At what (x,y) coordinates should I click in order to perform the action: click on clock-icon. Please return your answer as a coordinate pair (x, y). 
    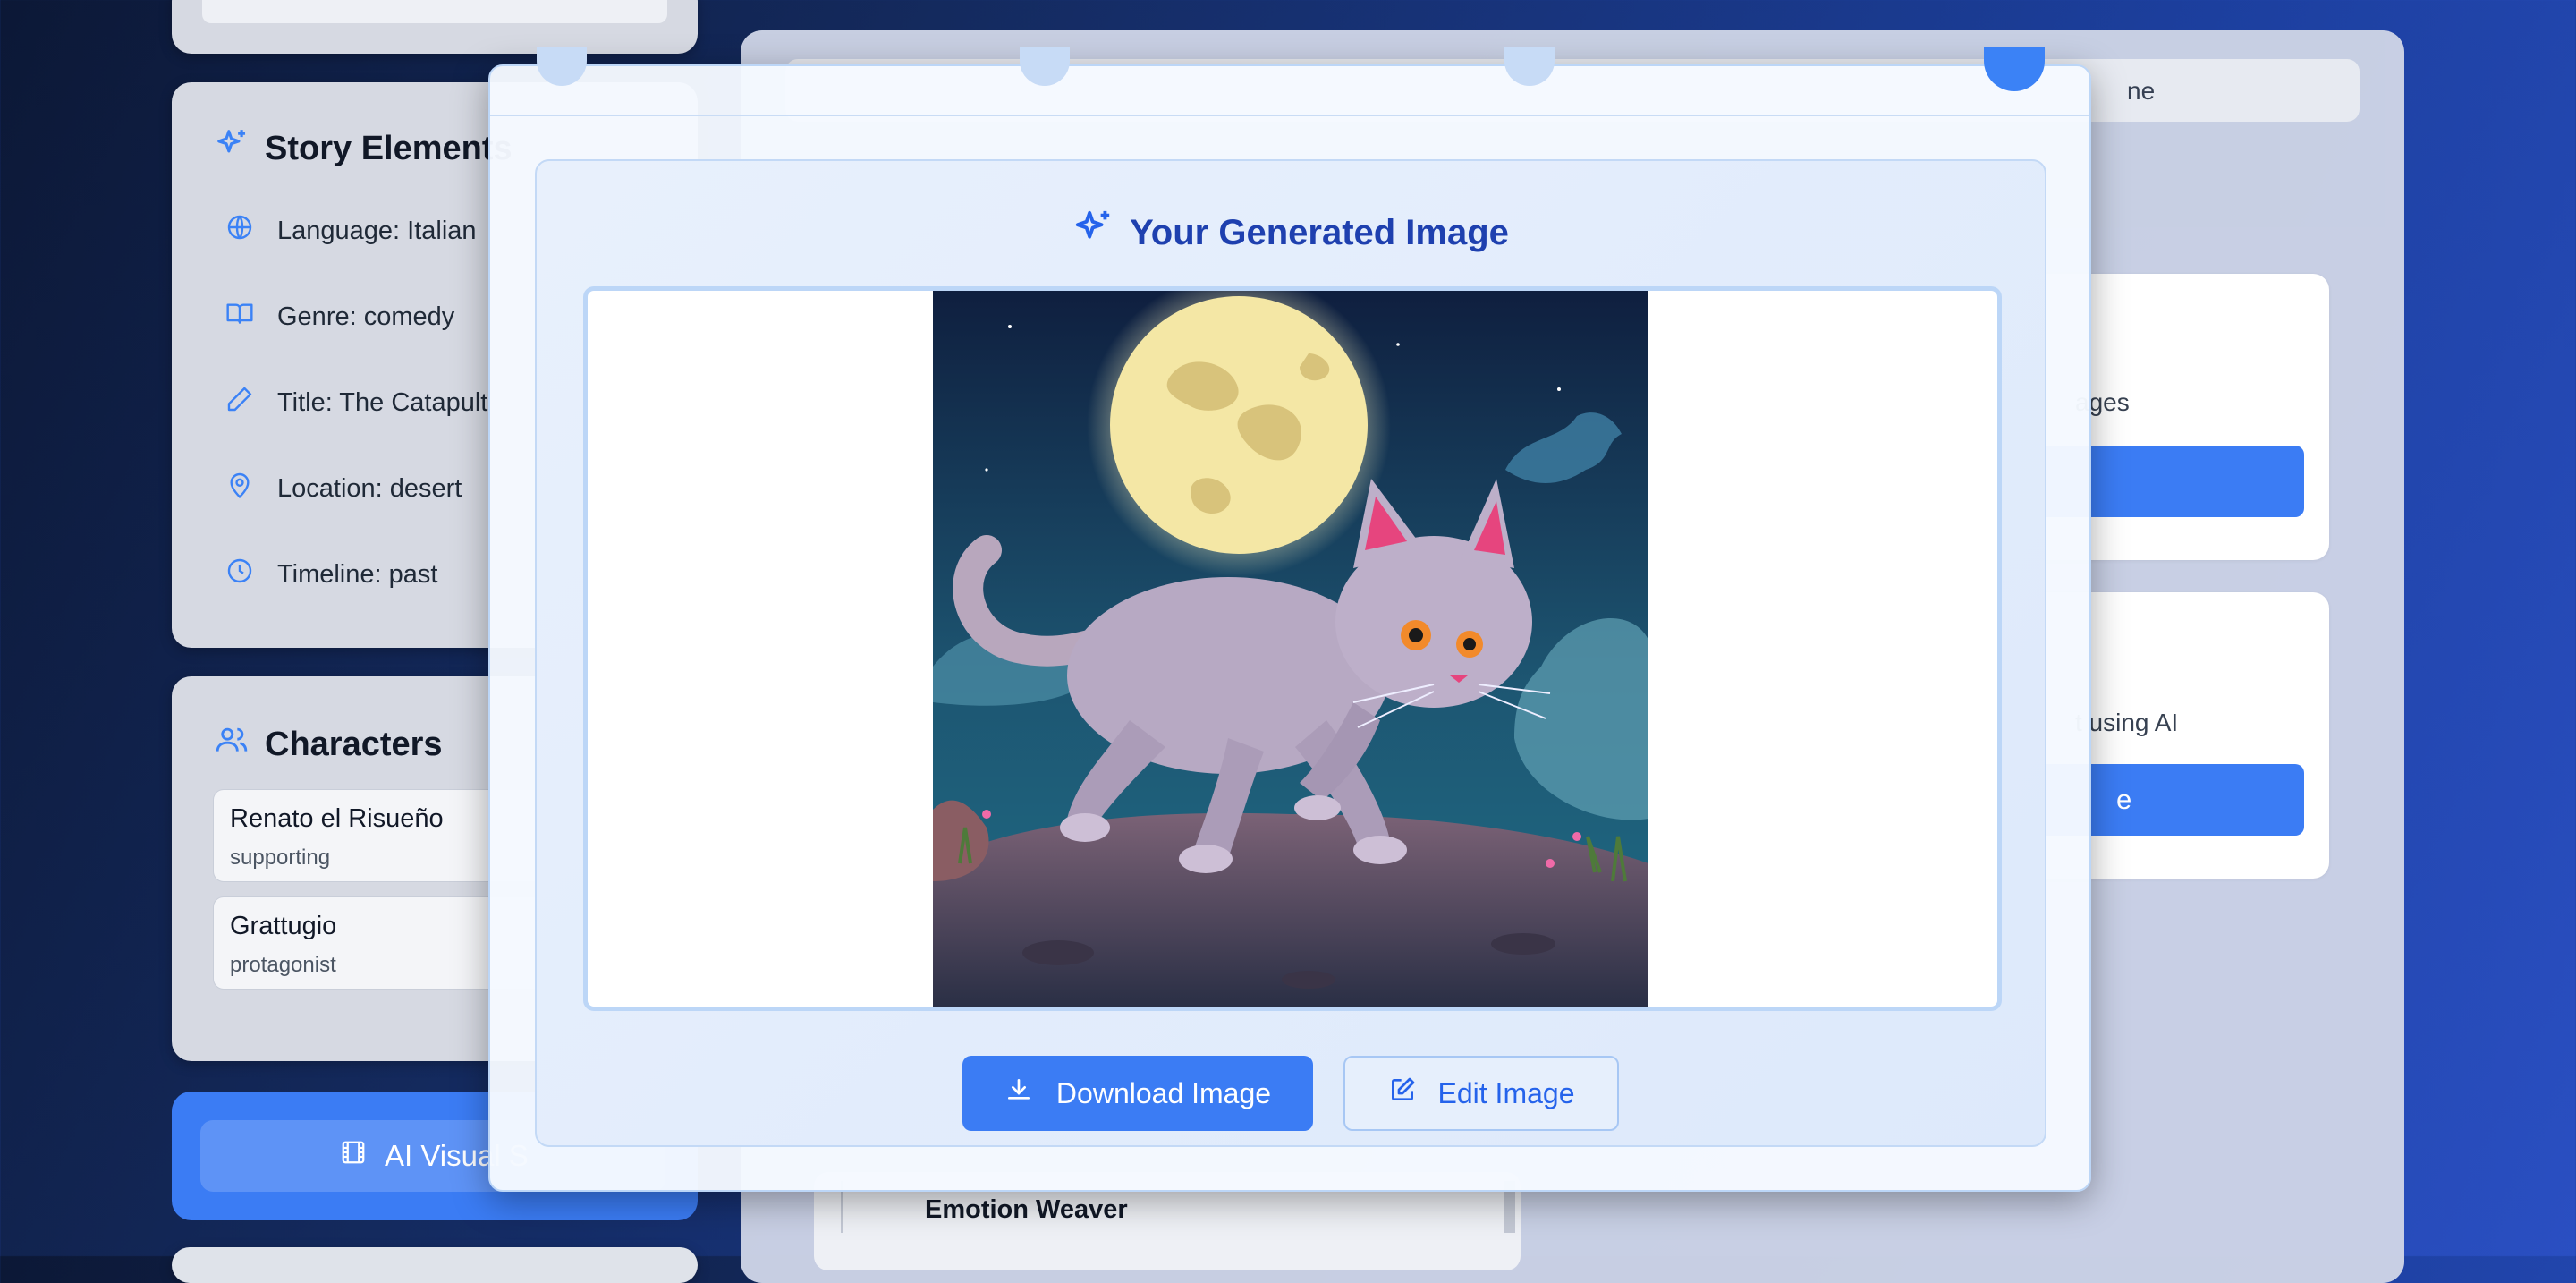
    Looking at the image, I should click on (239, 574).